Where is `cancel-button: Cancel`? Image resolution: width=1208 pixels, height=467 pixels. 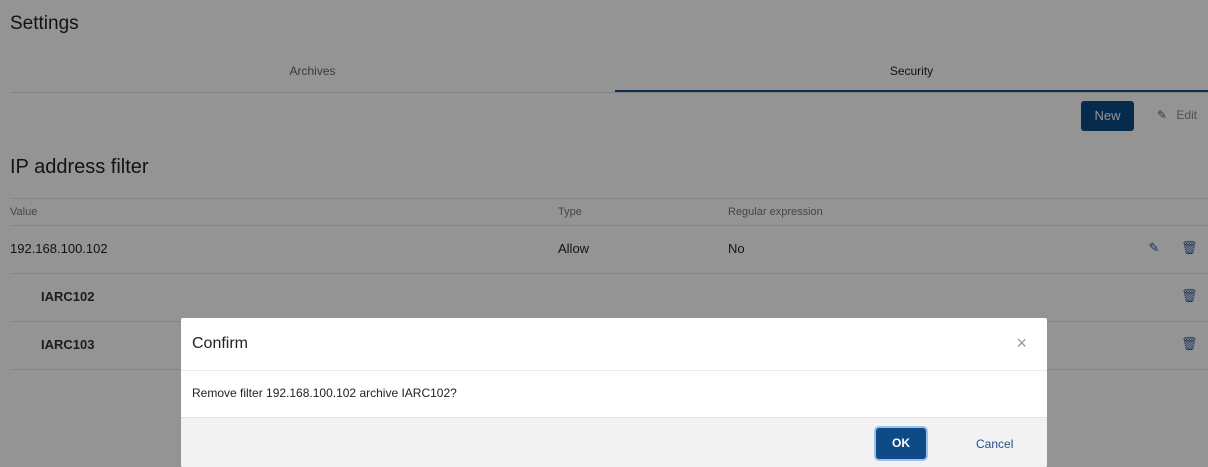
cancel-button: Cancel is located at coordinates (994, 444).